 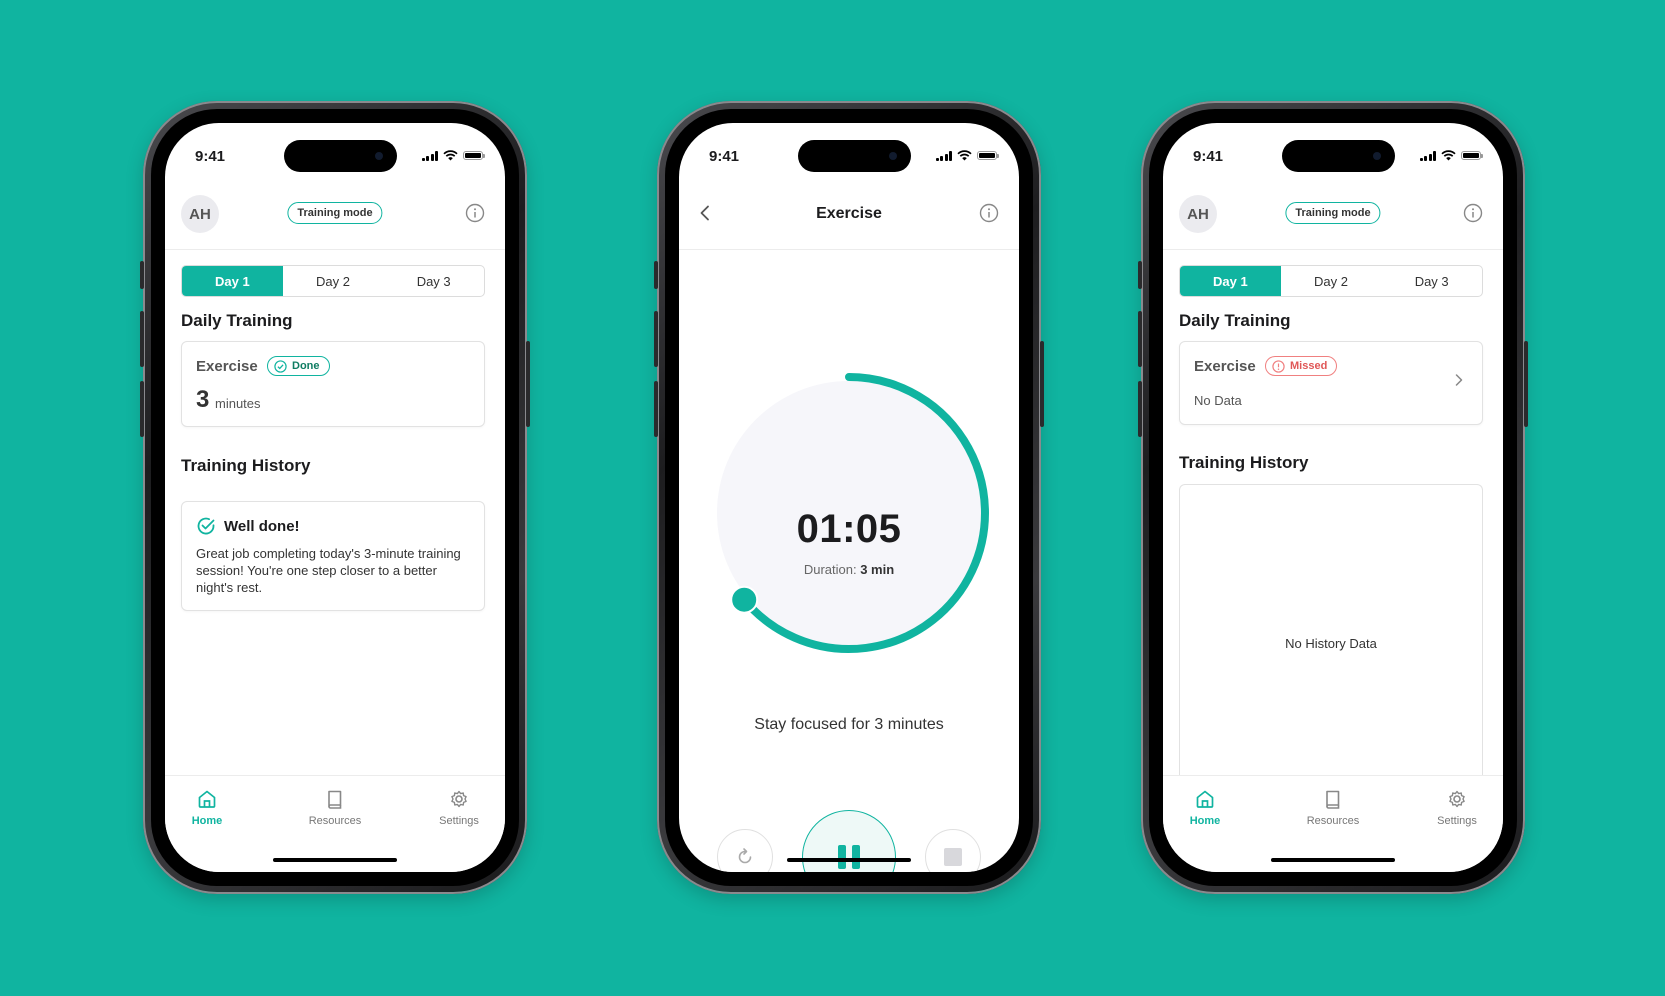 I want to click on duration-value: 3 min, so click(x=877, y=569).